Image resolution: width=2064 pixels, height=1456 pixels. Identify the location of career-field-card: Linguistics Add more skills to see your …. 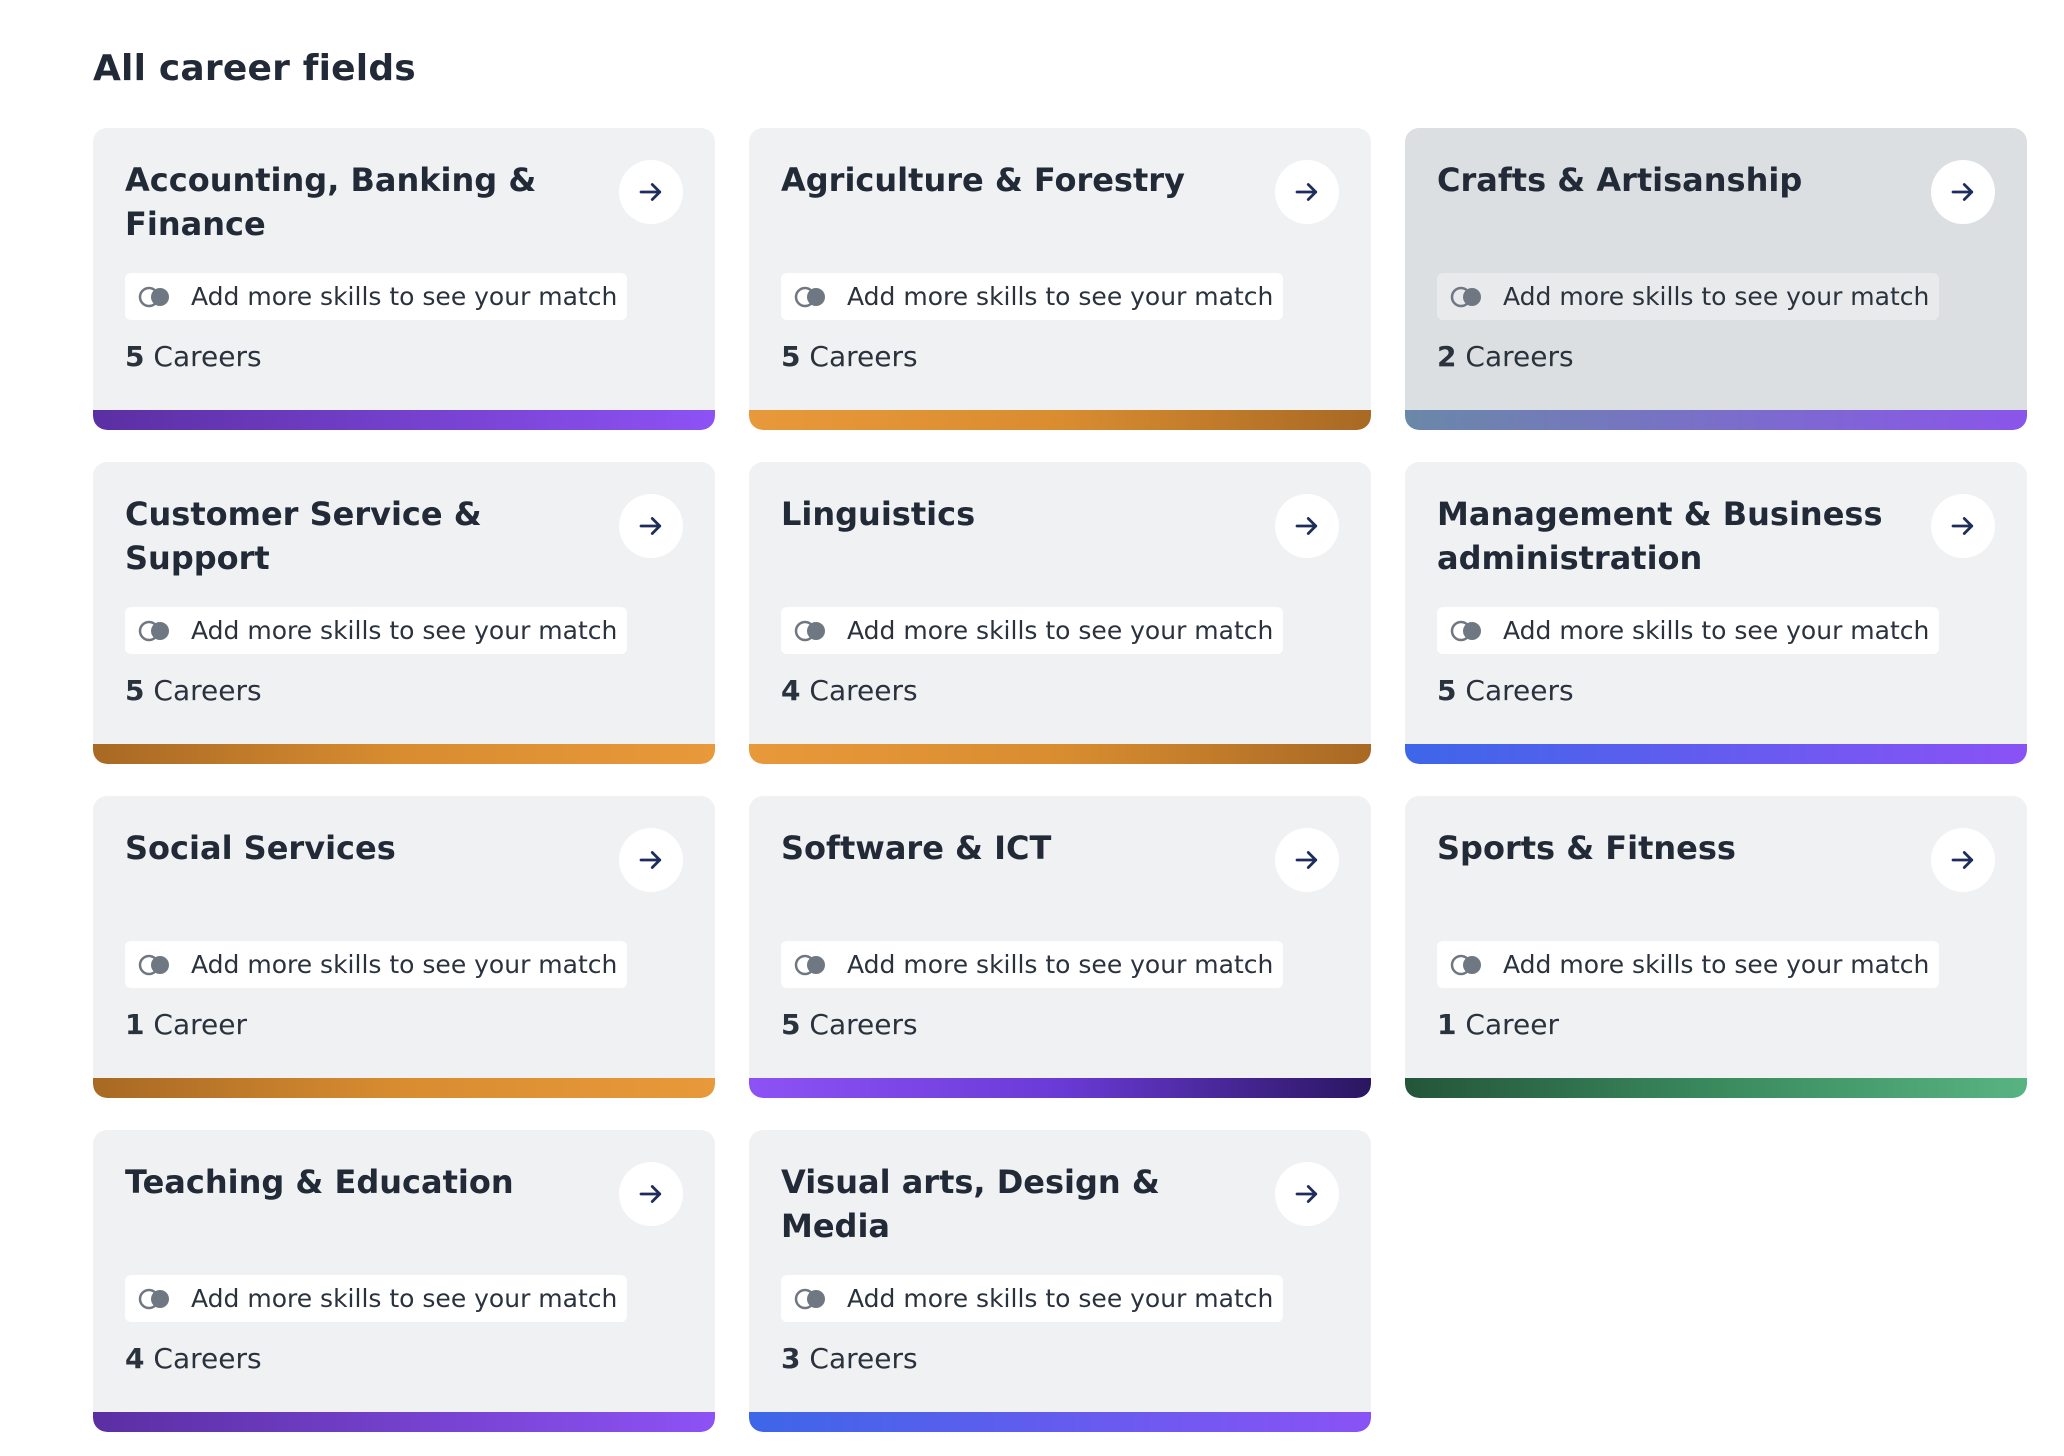
(1060, 613).